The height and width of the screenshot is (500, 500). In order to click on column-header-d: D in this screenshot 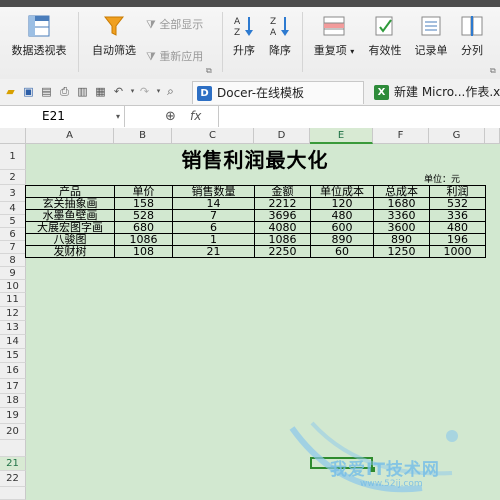, I will do `click(282, 136)`.